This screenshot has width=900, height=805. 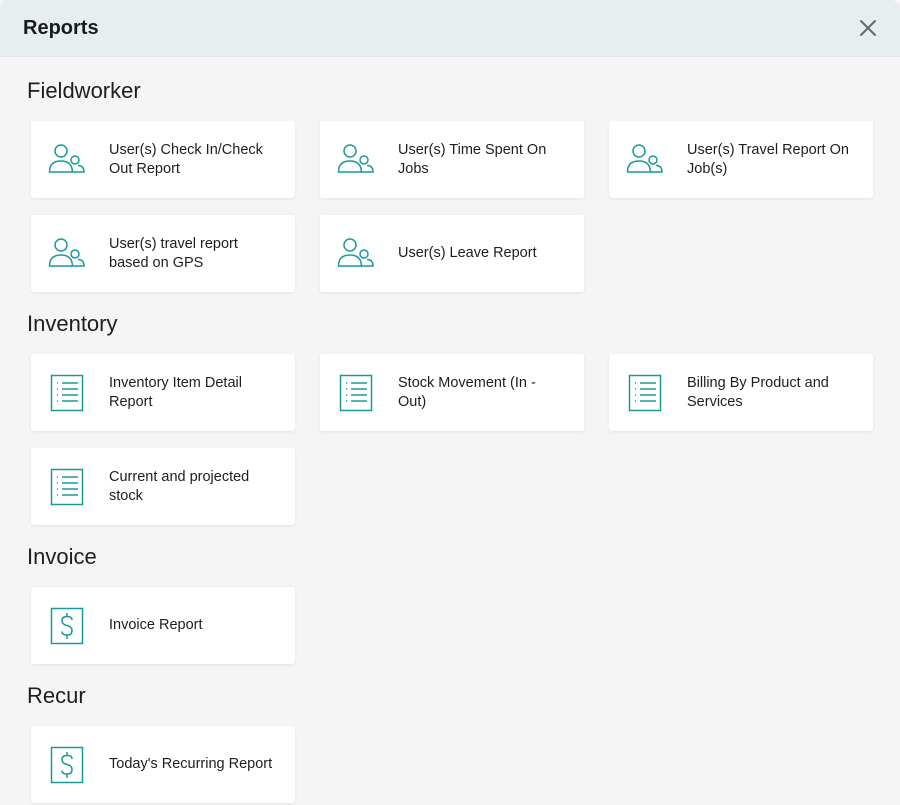 I want to click on report-card-todays-recurring: Today's Recurring Report, so click(x=163, y=764).